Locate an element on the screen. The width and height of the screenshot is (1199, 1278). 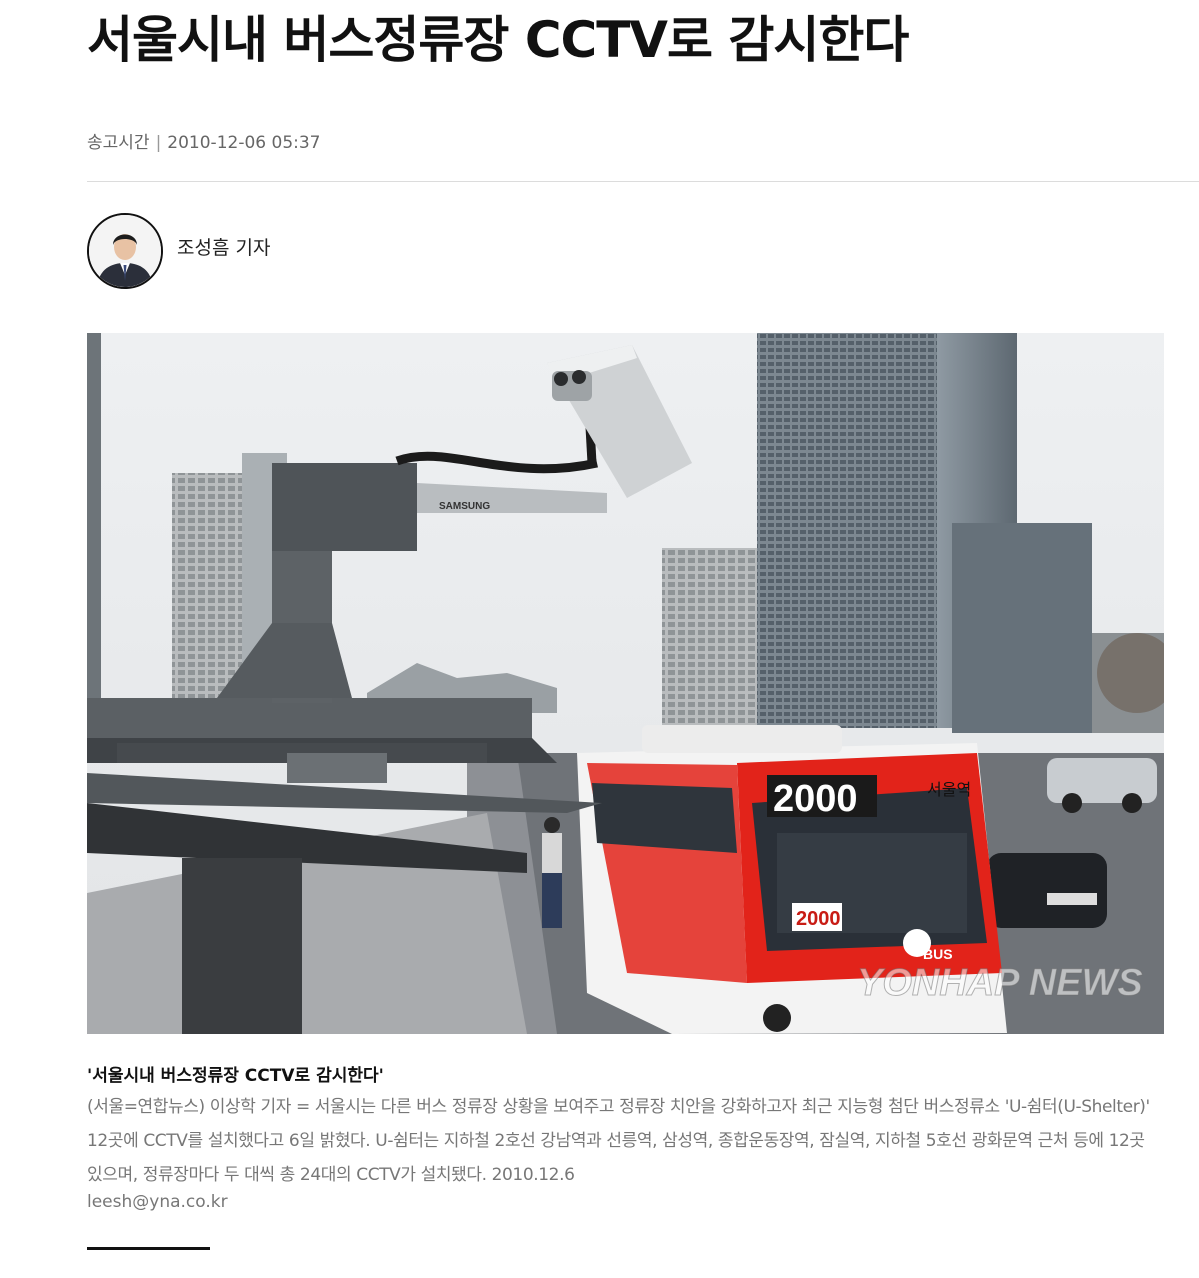
caption-title: '서울시내 버스정류장 CCTV로 감시한다' is located at coordinates (235, 1076).